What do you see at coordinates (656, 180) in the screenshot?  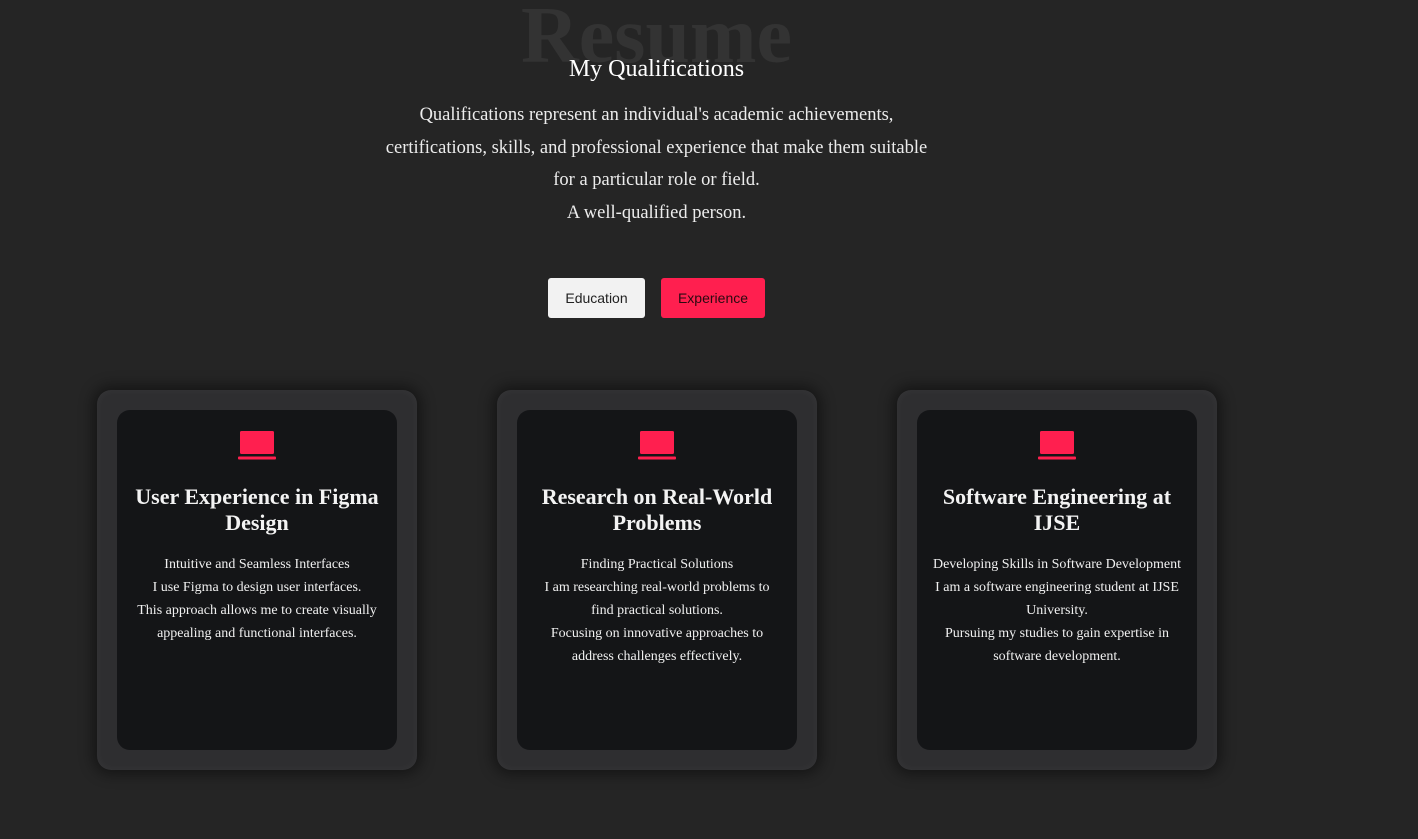 I see `intro-line: for a particular role or field.` at bounding box center [656, 180].